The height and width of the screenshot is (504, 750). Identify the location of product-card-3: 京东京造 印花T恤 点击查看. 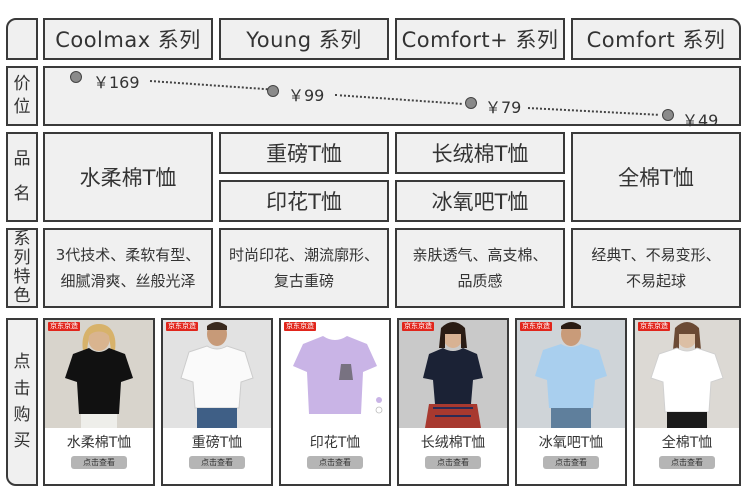
(335, 402).